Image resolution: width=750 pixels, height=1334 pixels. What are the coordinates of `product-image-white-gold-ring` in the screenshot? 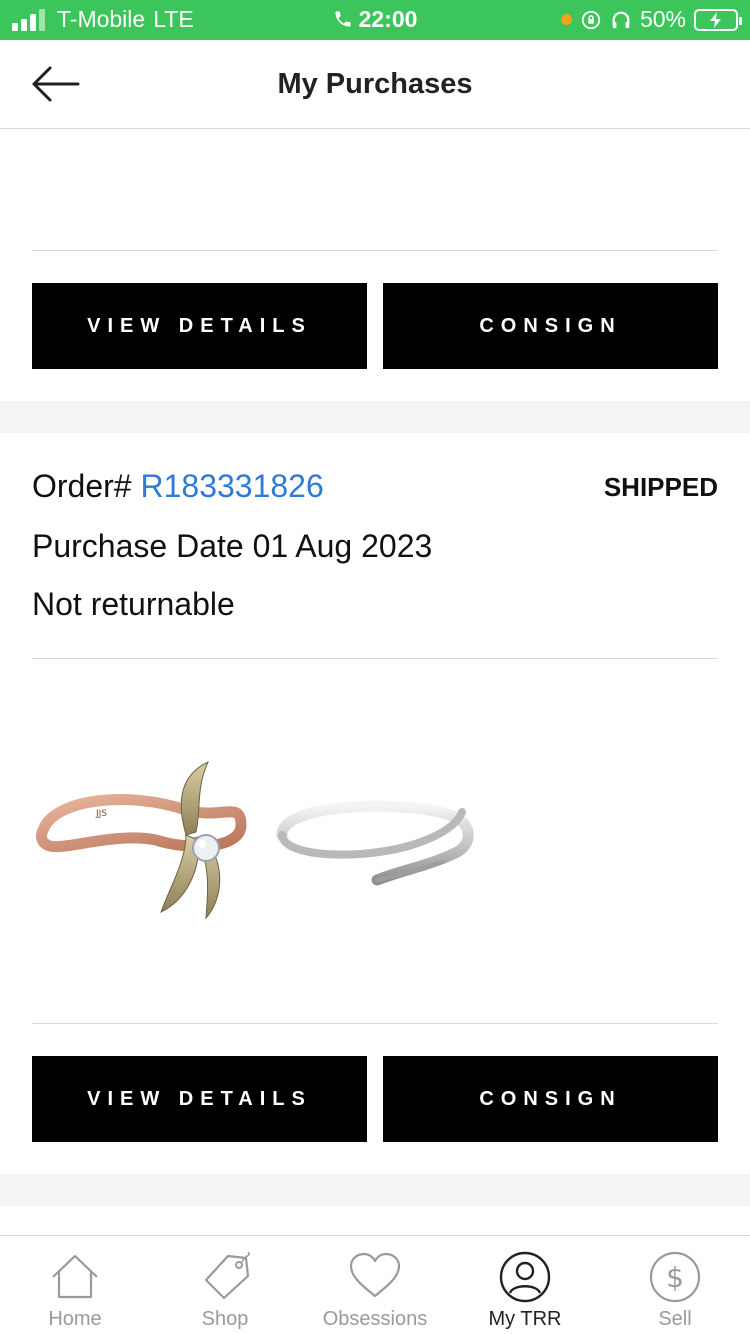 It's located at (375, 835).